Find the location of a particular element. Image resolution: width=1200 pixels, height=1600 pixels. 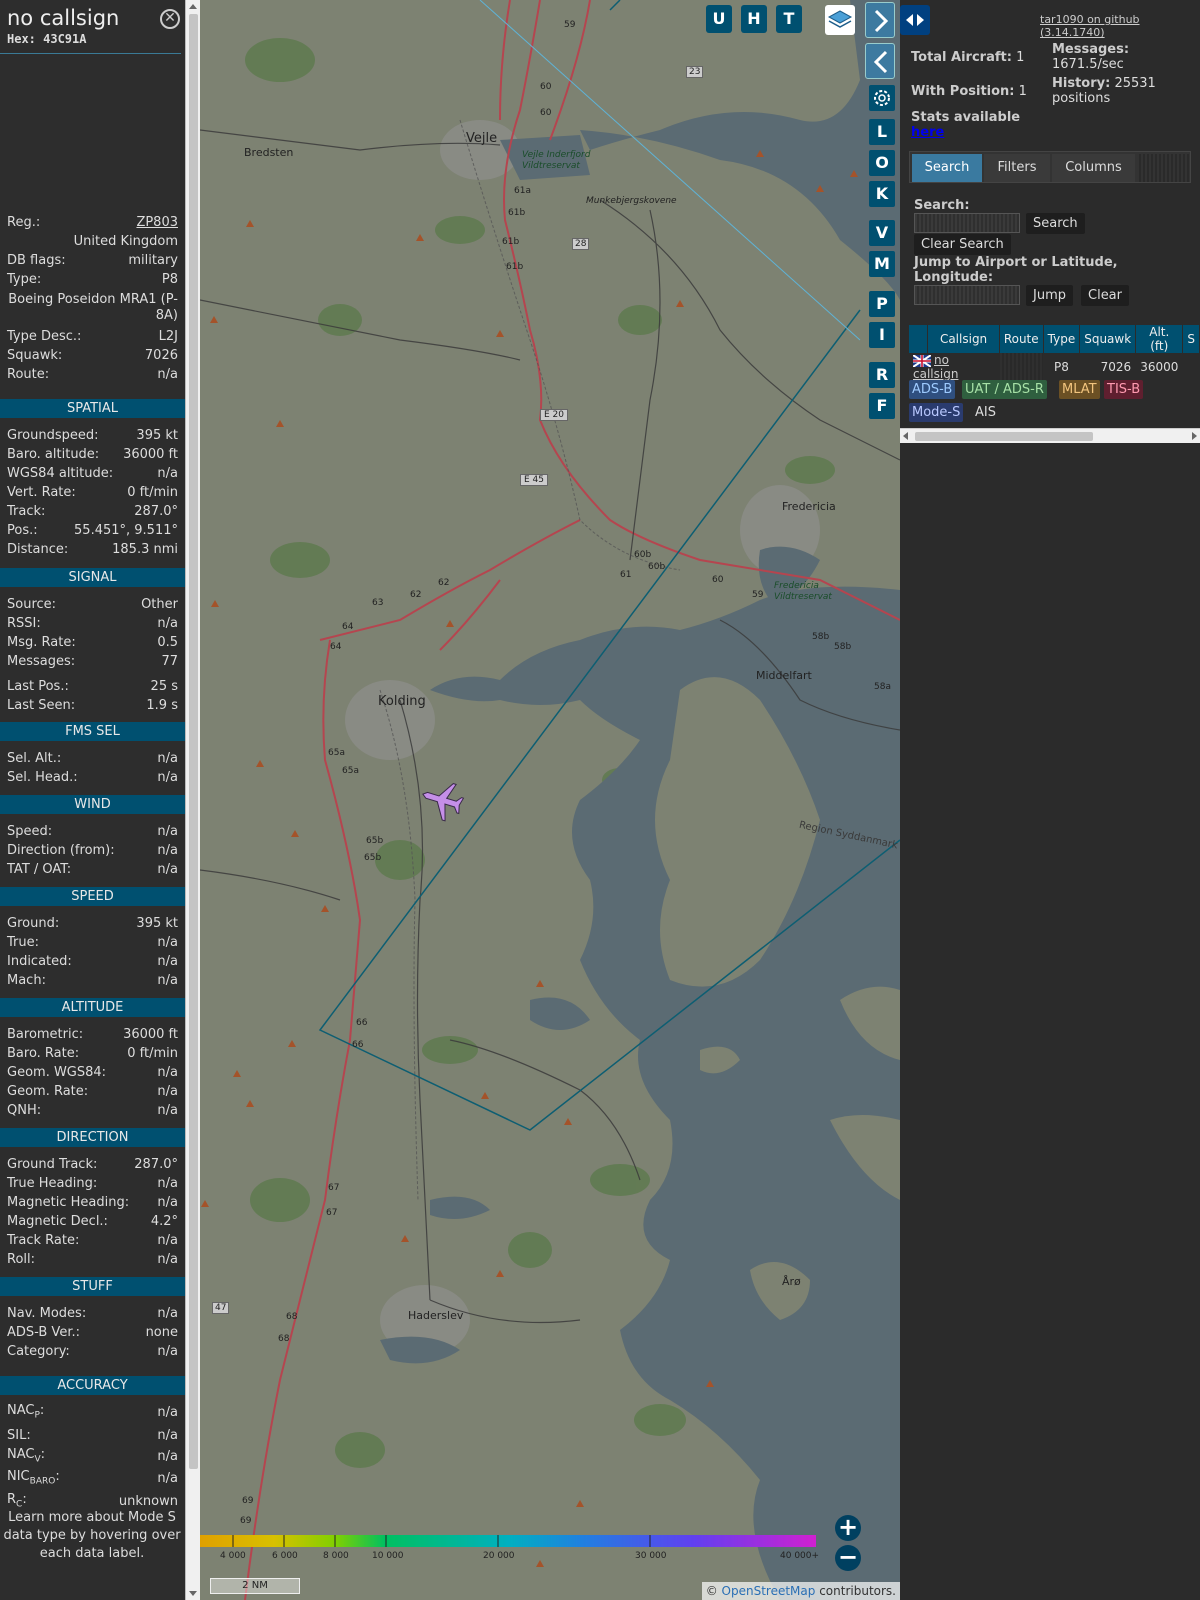

field-label: Geom. WGS84: is located at coordinates (56, 1072).